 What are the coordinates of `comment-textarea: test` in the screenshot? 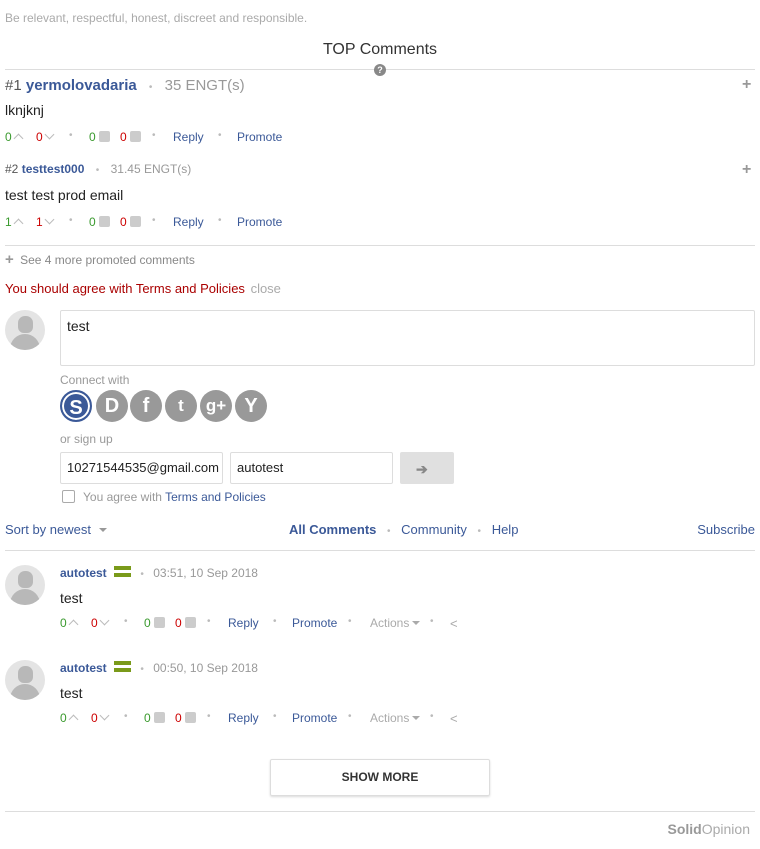 It's located at (407, 338).